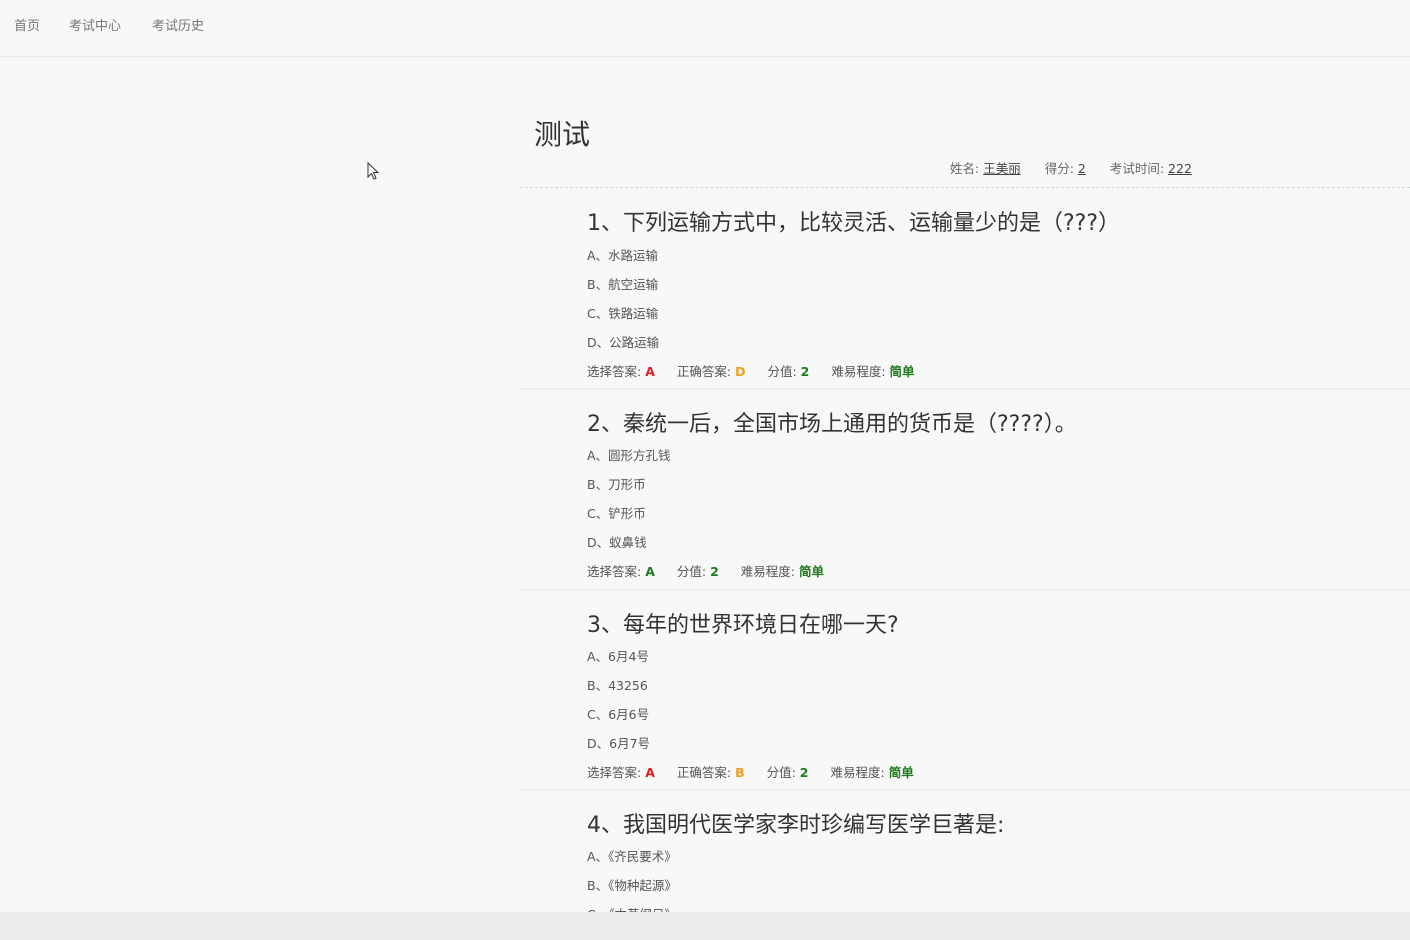 This screenshot has height=940, width=1410. What do you see at coordinates (759, 771) in the screenshot?
I see `answer-stats: 选择答案: A 正确答案: B 分值: 2 难易程度: 简单` at bounding box center [759, 771].